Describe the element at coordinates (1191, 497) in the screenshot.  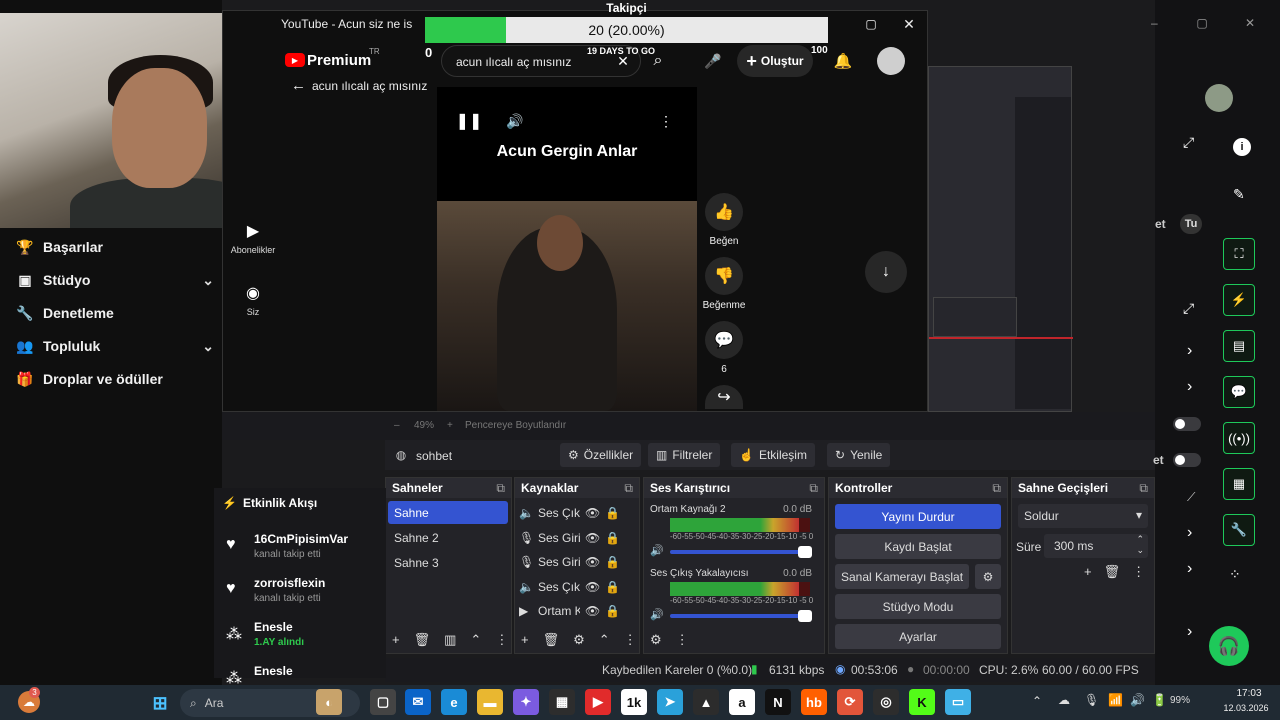
I see `chart-icon: ⟋` at that location.